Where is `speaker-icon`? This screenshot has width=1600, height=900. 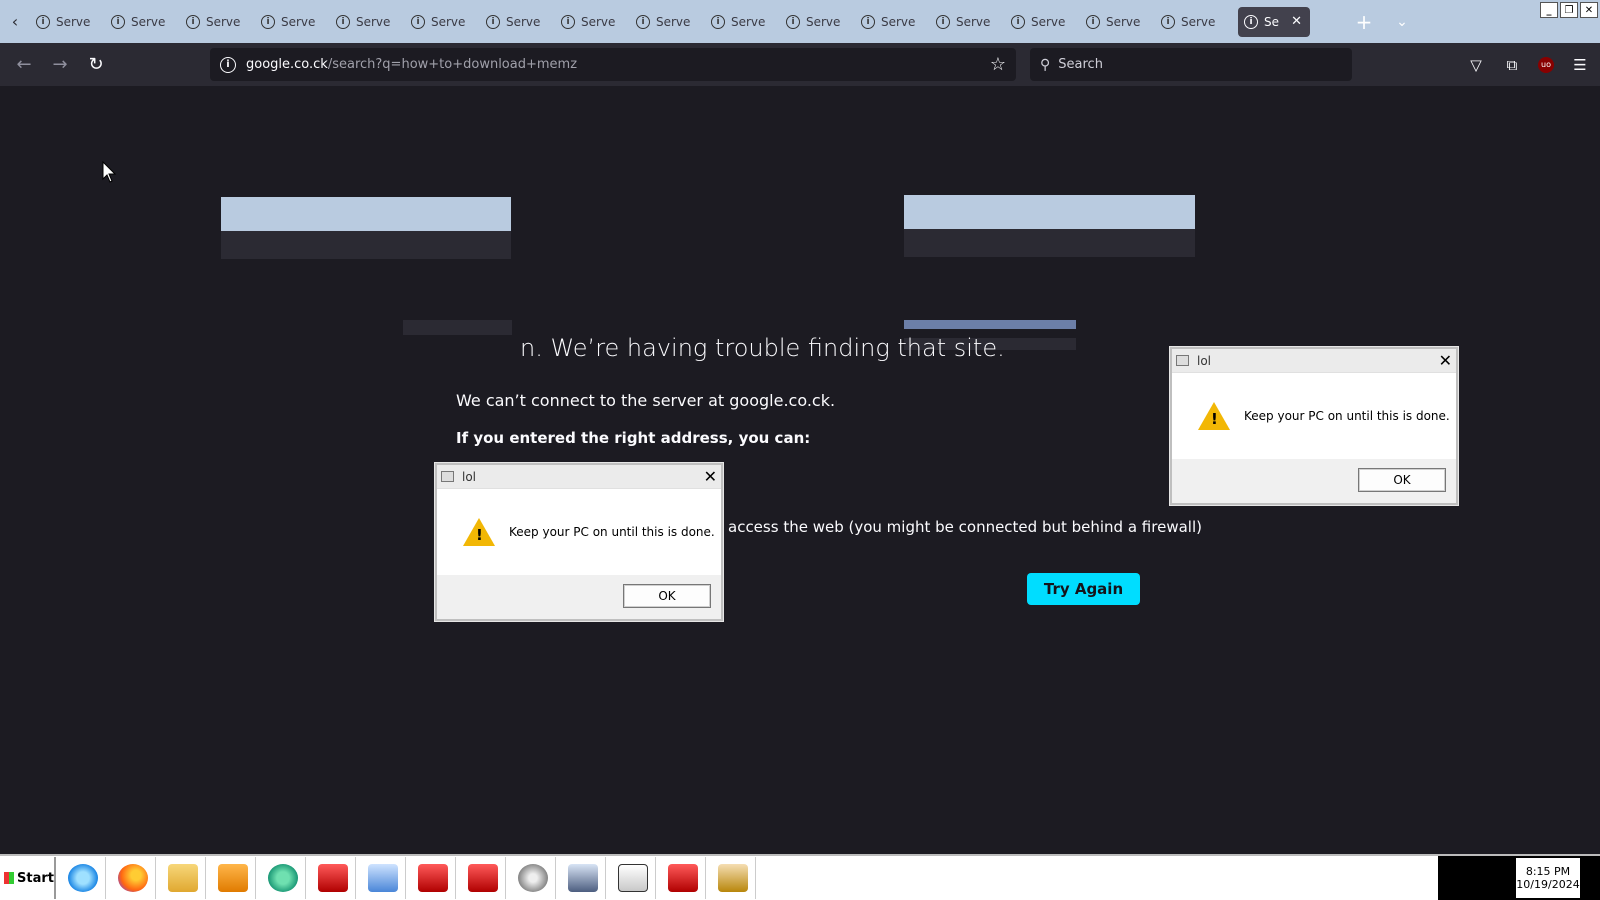
speaker-icon is located at coordinates (533, 878).